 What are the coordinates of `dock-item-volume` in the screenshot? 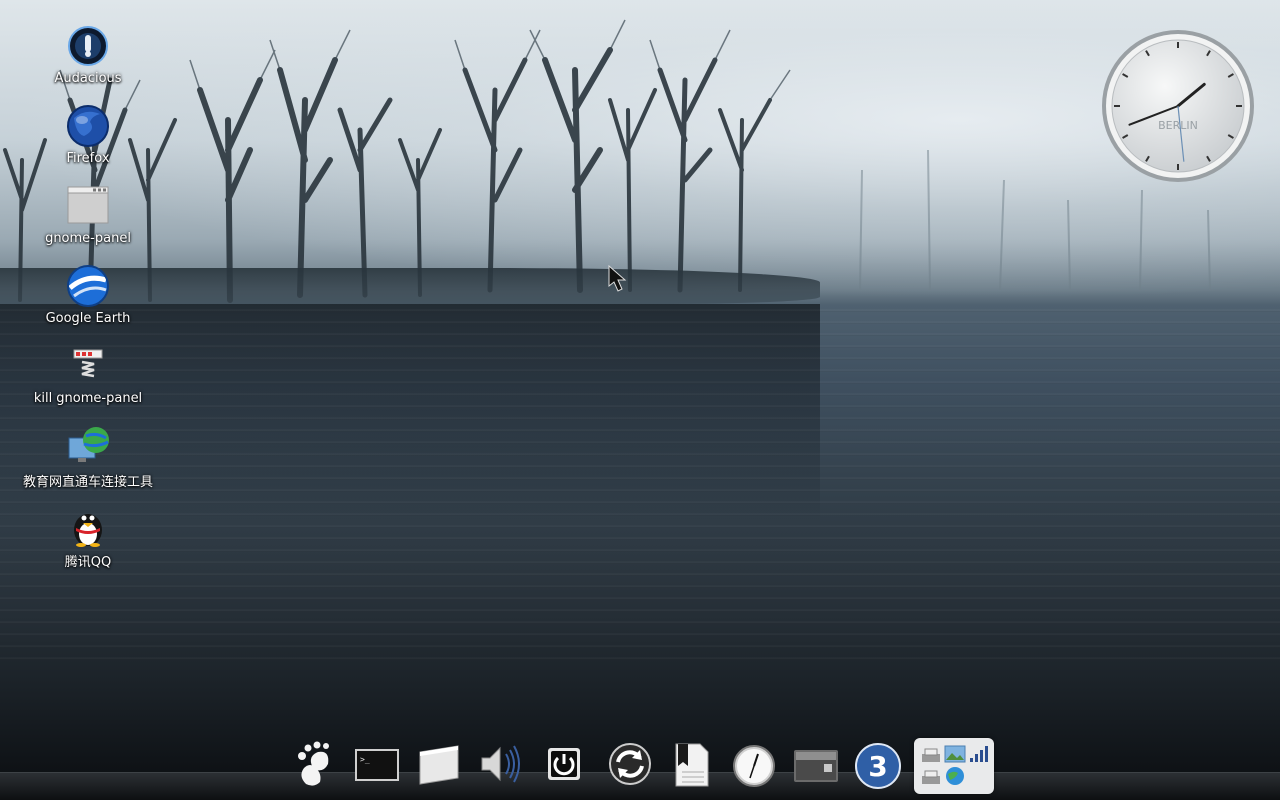 It's located at (502, 766).